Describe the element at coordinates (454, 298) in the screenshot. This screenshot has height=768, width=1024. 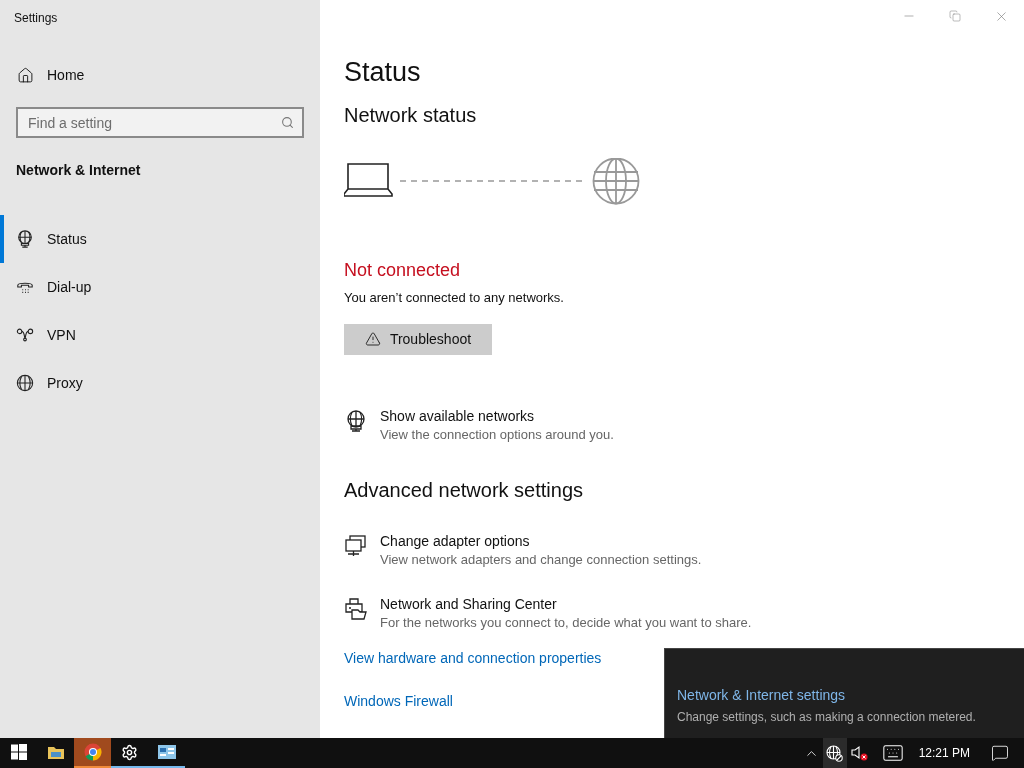
I see `status-message: You aren’t connected to any networks.` at that location.